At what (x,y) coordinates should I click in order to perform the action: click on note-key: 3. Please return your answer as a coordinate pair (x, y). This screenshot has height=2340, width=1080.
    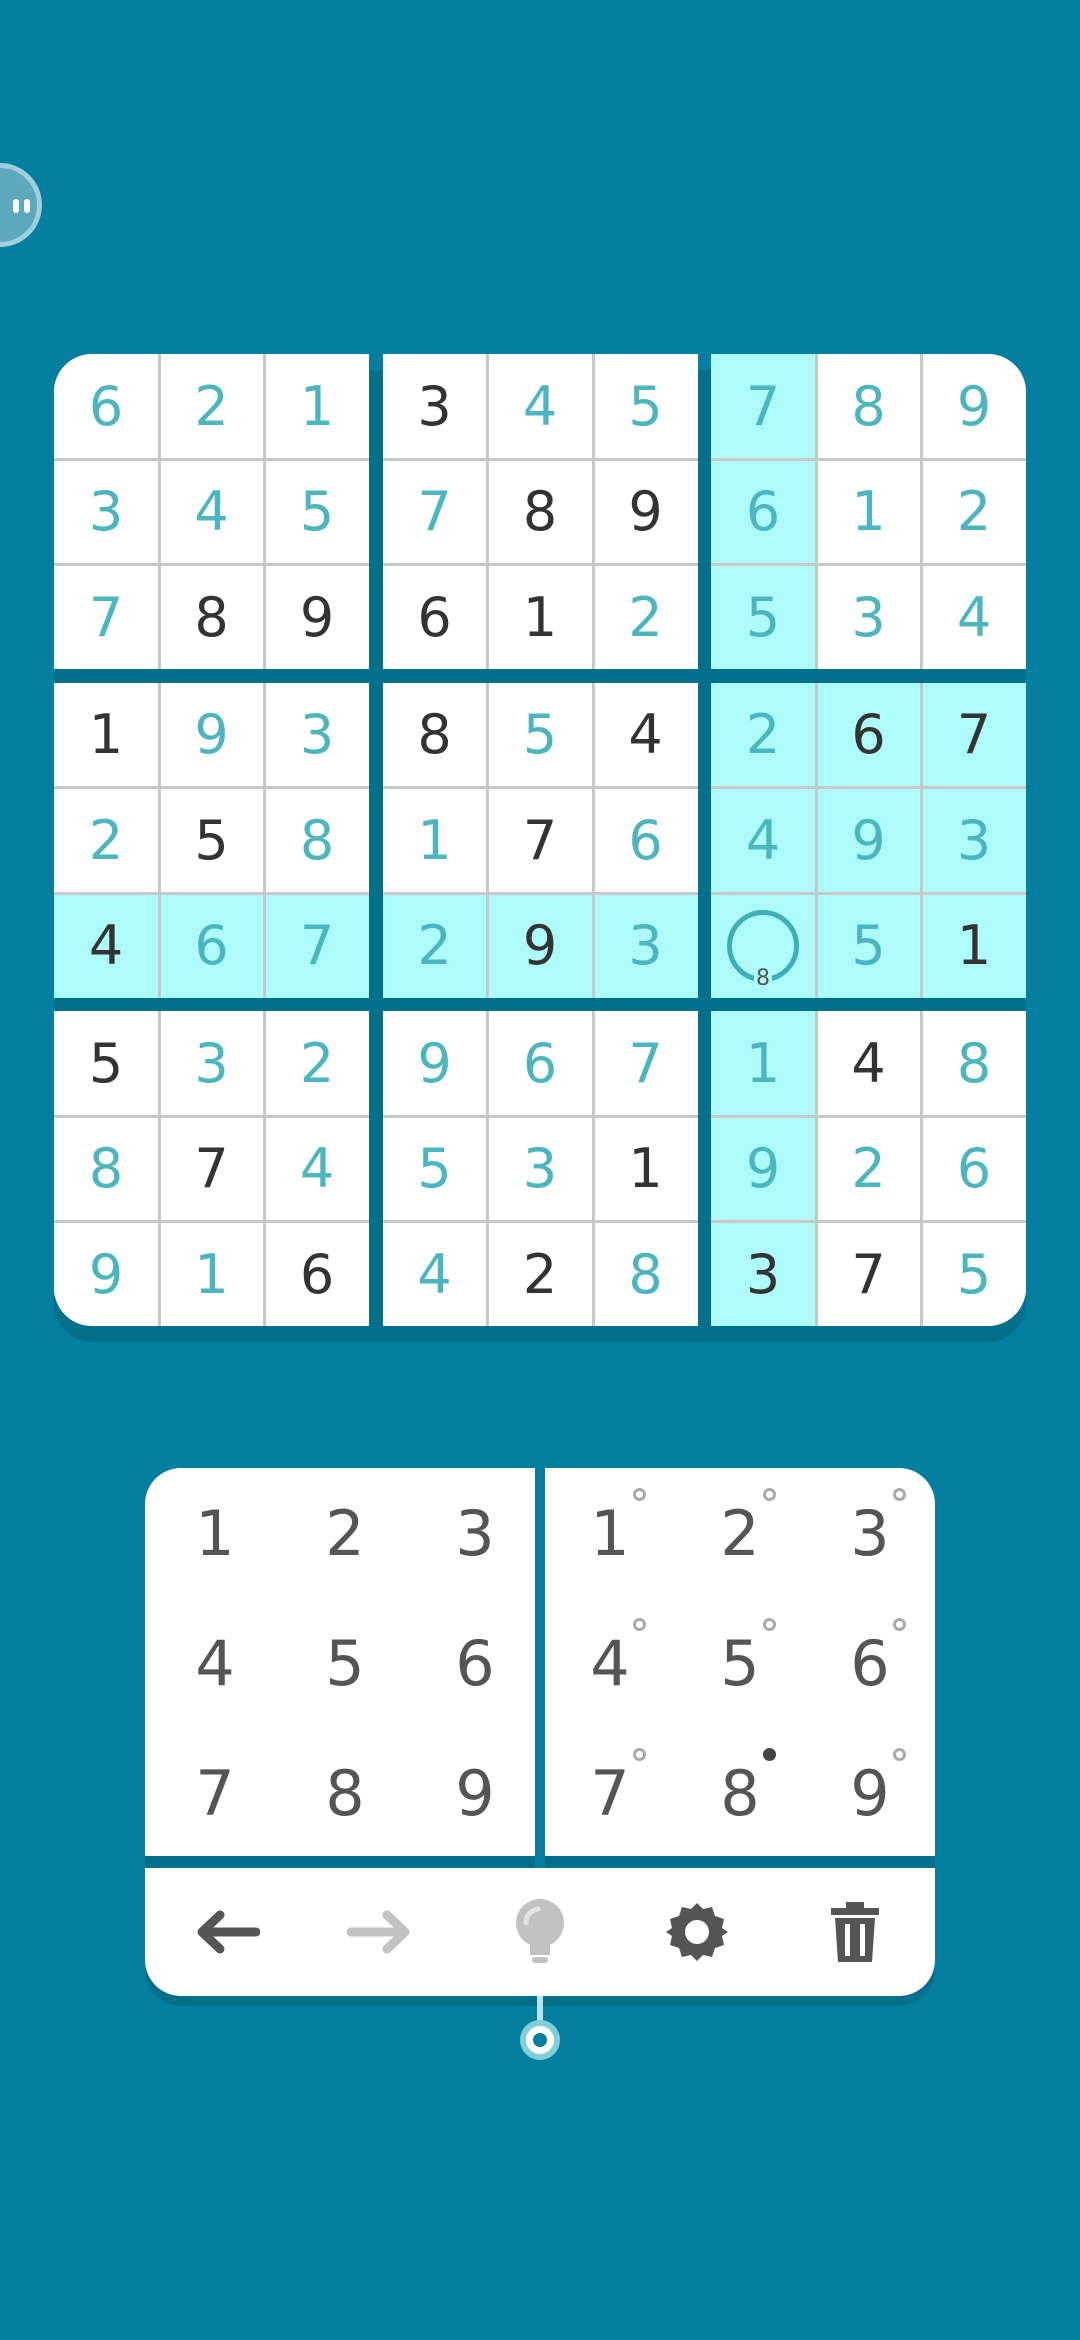
    Looking at the image, I should click on (870, 1533).